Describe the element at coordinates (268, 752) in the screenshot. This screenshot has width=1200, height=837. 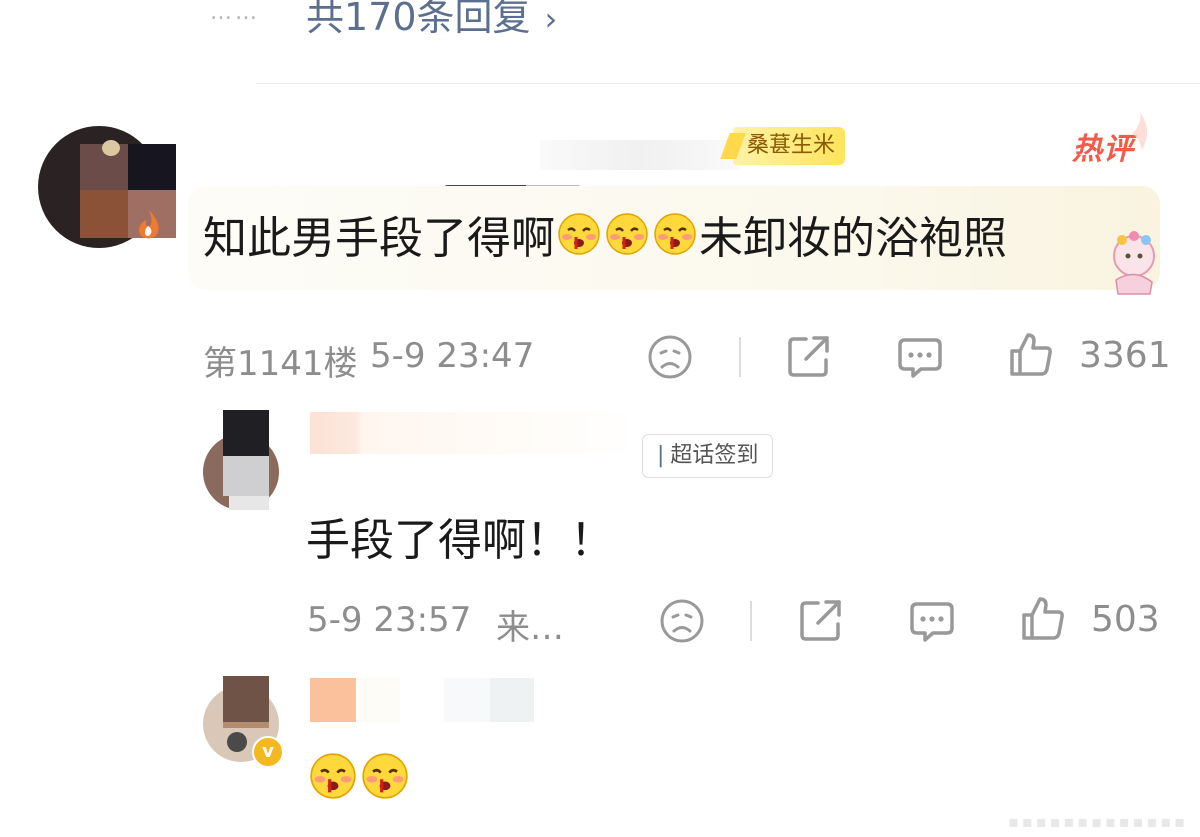
I see `verified-badge-icon: v` at that location.